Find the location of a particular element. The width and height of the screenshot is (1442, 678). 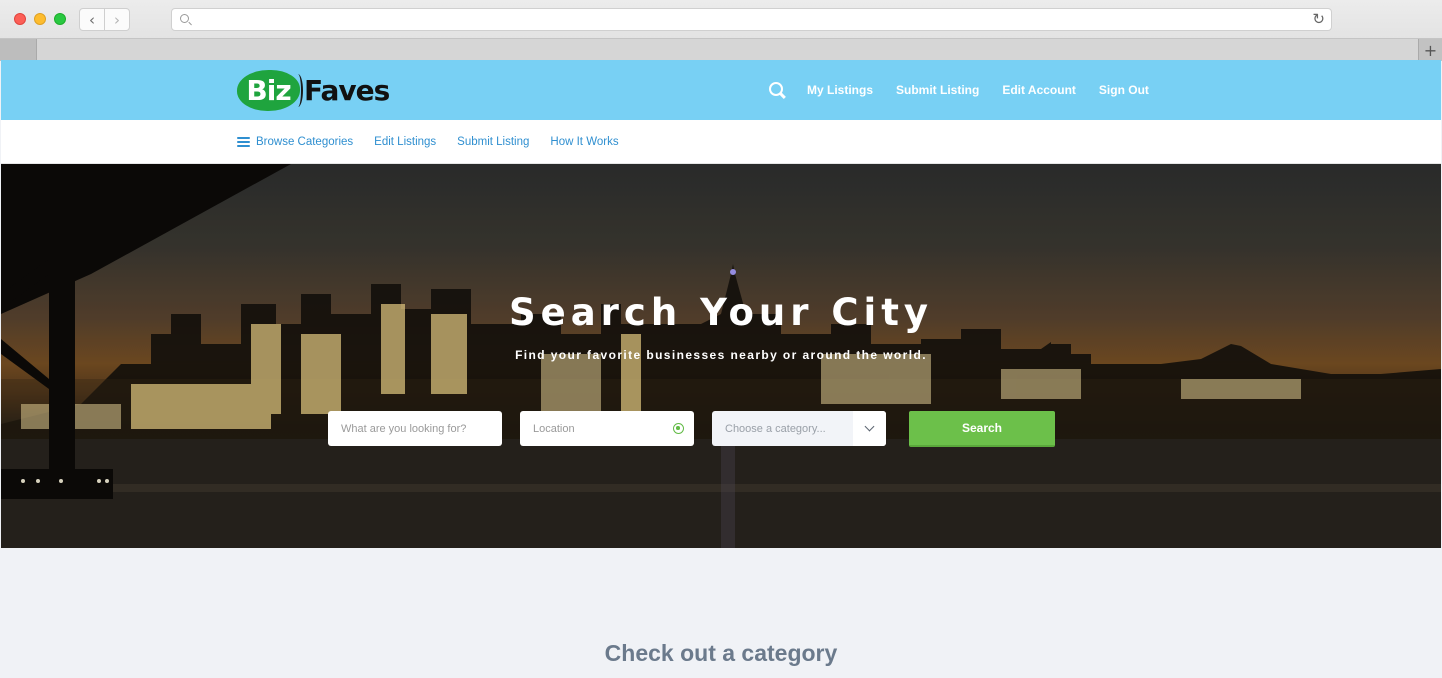

reload-icon: ↻ is located at coordinates (1318, 19).